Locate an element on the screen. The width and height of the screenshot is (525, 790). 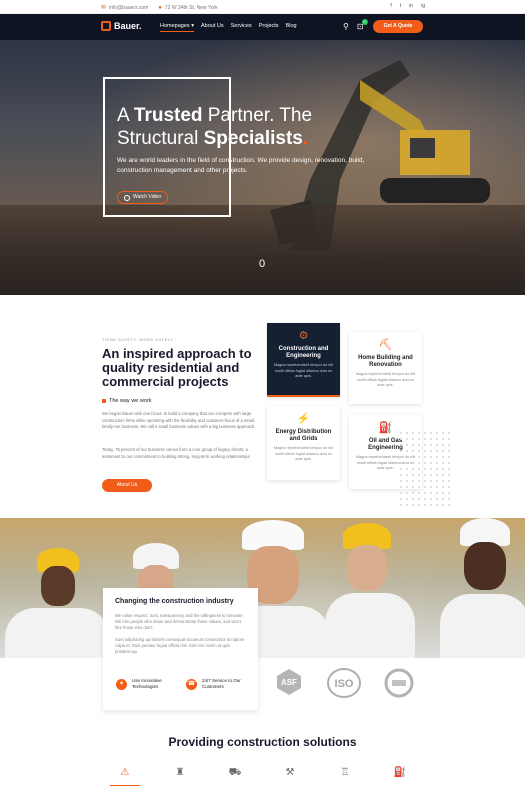
power-tower-icon: ⚡ is located at coordinates (303, 419).